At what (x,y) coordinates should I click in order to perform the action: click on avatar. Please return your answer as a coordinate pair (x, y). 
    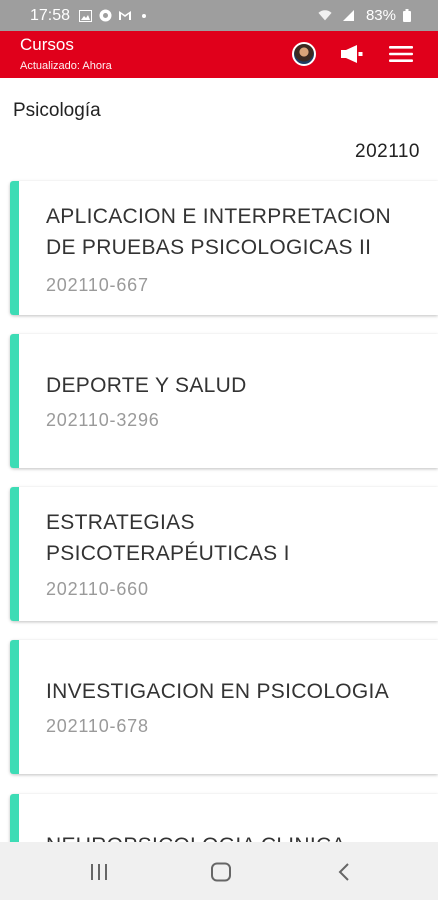
    Looking at the image, I should click on (304, 54).